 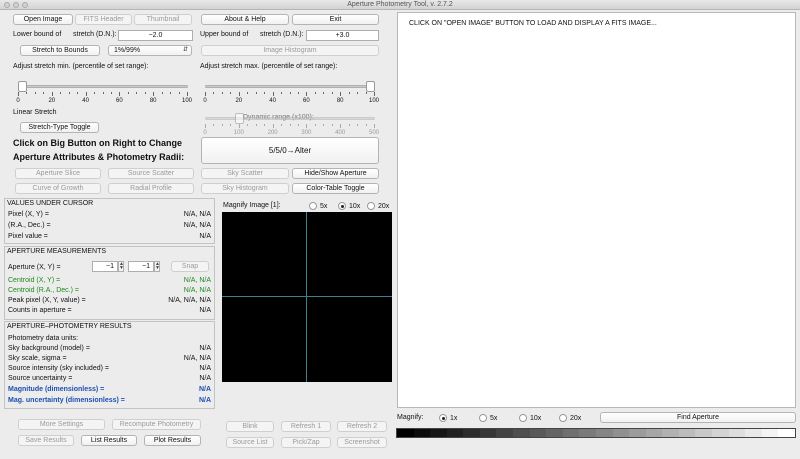 I want to click on more-settings-button: More Settings, so click(x=61, y=424).